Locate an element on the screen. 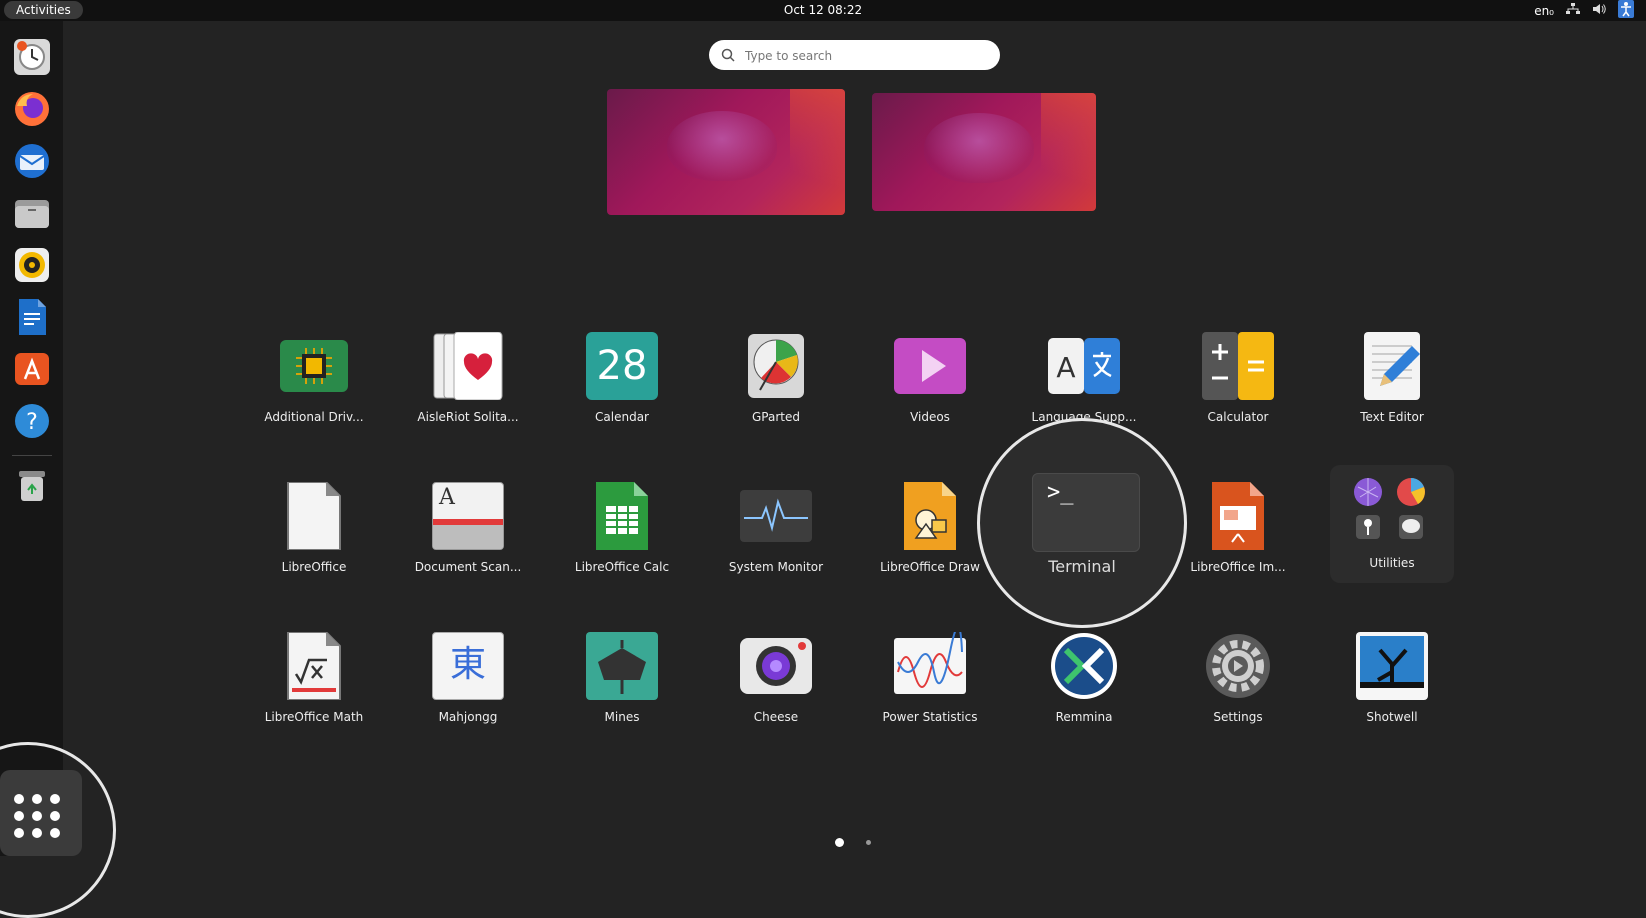  files-icon is located at coordinates (32, 214).